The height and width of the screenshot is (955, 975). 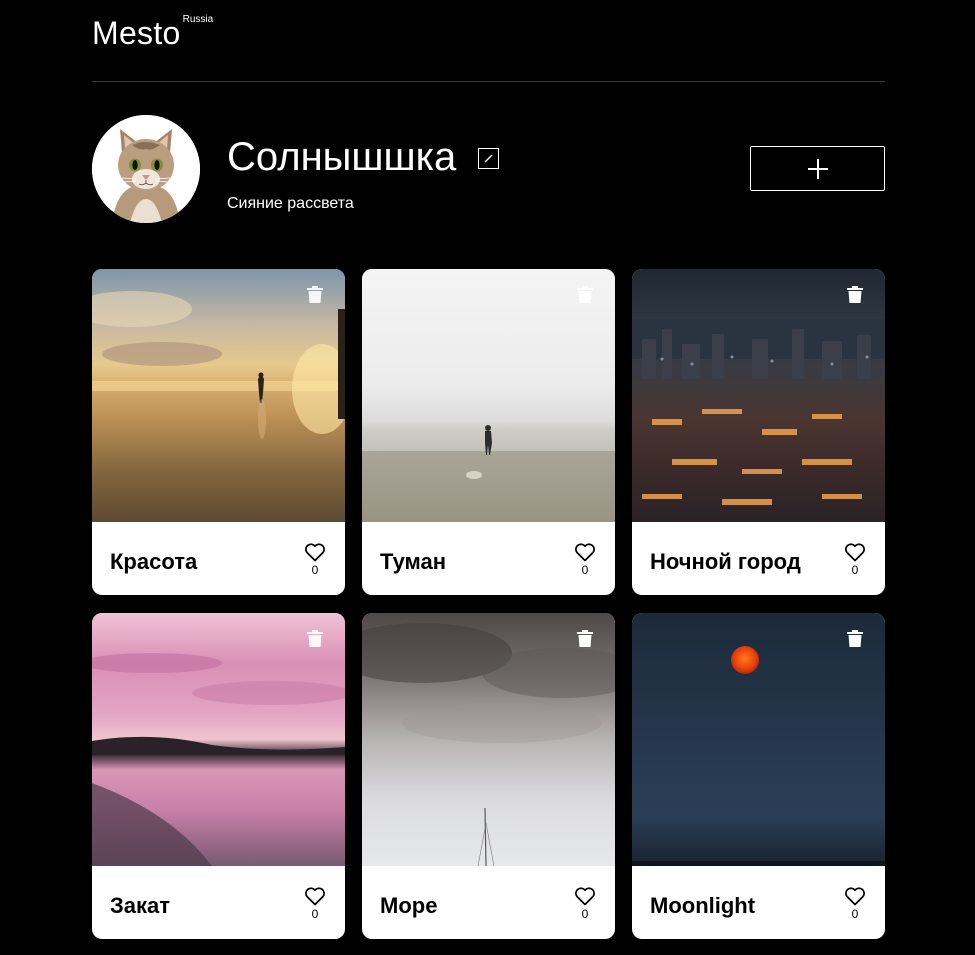 I want to click on card: Закат 0, so click(x=218, y=776).